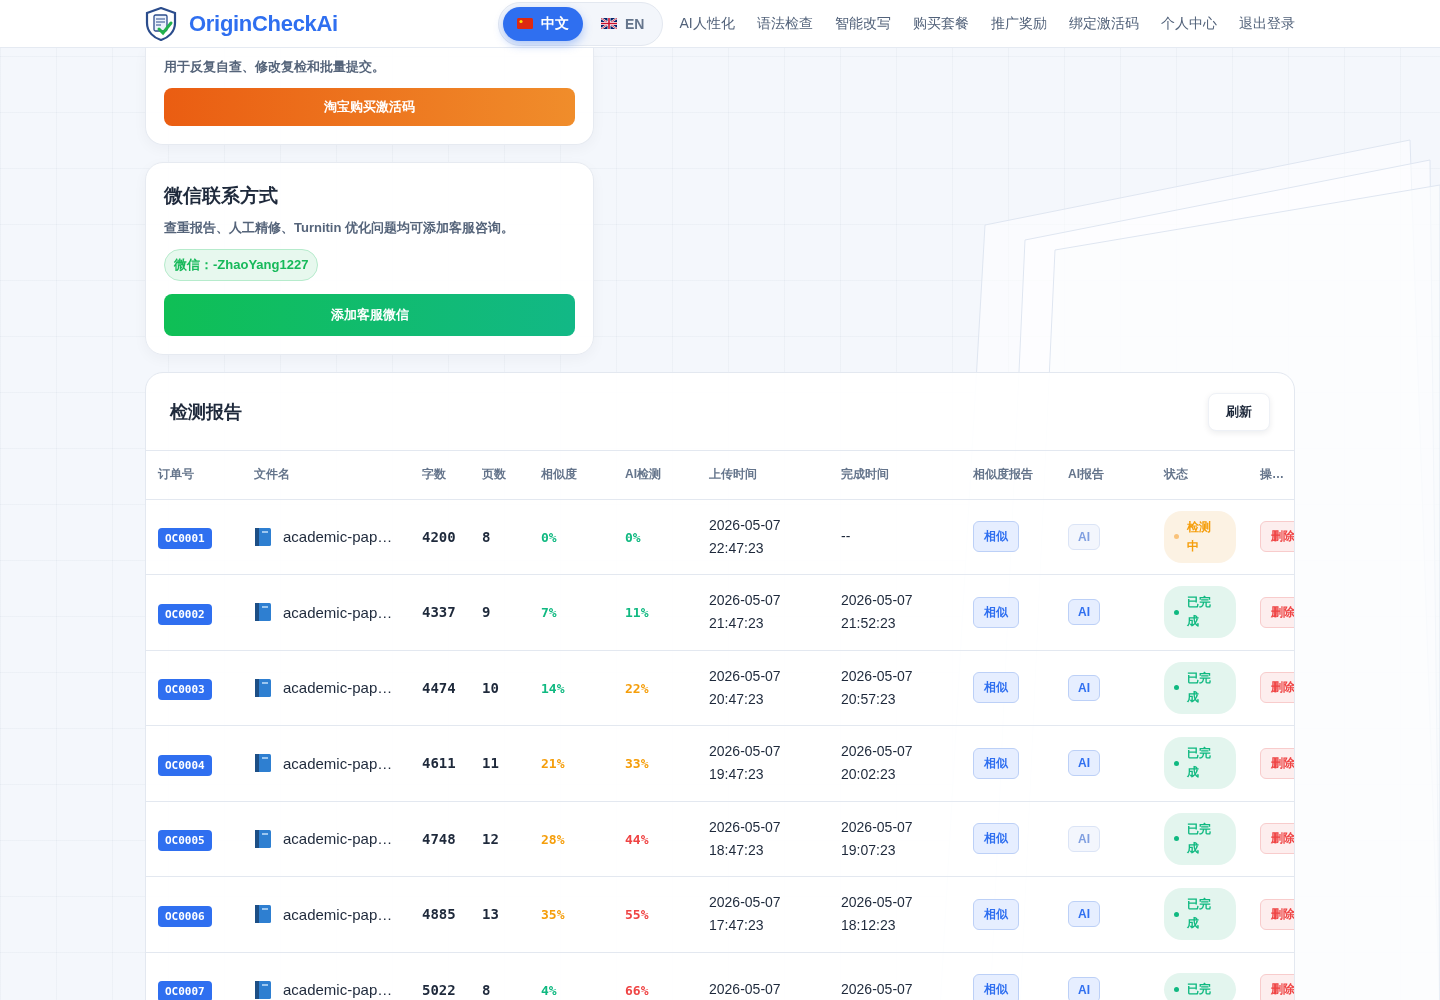 This screenshot has width=1440, height=1000. Describe the element at coordinates (637, 688) in the screenshot. I see `ai-score: 22%` at that location.